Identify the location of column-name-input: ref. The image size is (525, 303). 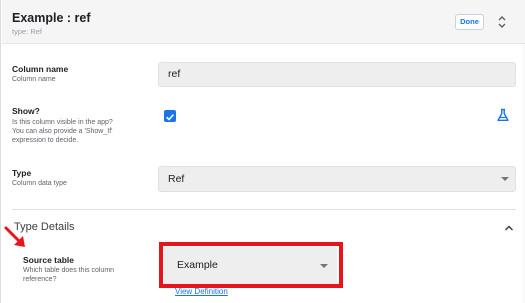
(337, 74).